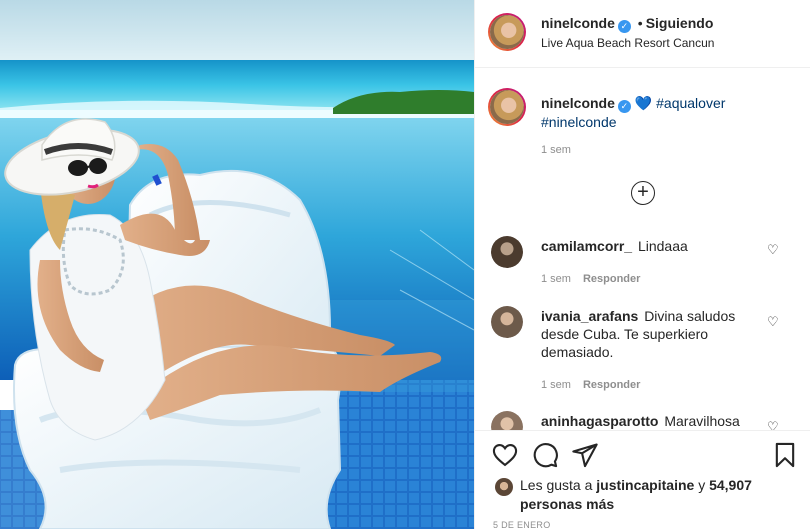  What do you see at coordinates (627, 43) in the screenshot?
I see `location-link: Live Aqua Beach Resort Cancun` at bounding box center [627, 43].